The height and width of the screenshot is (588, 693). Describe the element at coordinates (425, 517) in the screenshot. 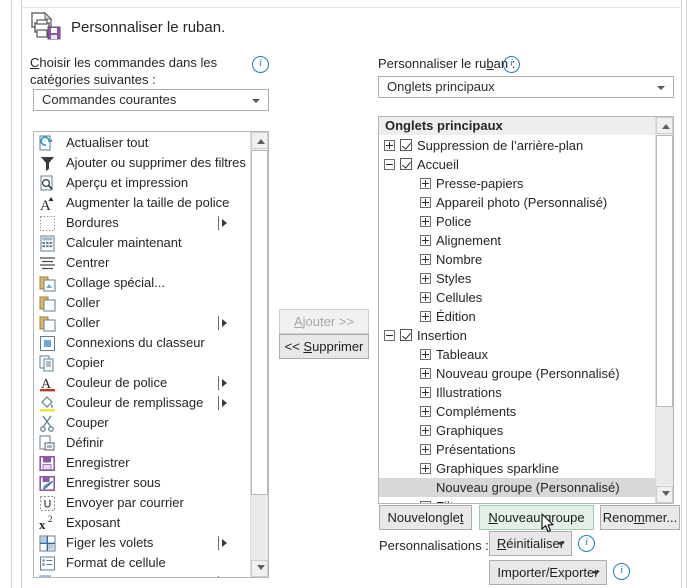

I see `new-tab-button: Nouvelonglet` at that location.